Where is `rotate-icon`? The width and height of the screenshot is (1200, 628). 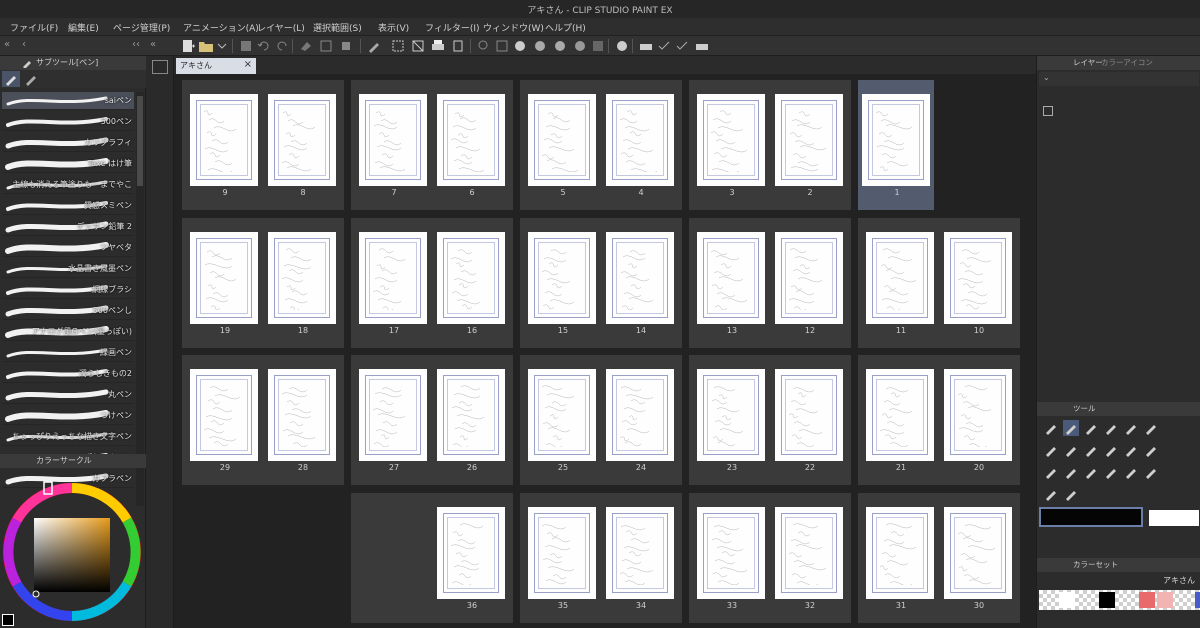 rotate-icon is located at coordinates (1131, 428).